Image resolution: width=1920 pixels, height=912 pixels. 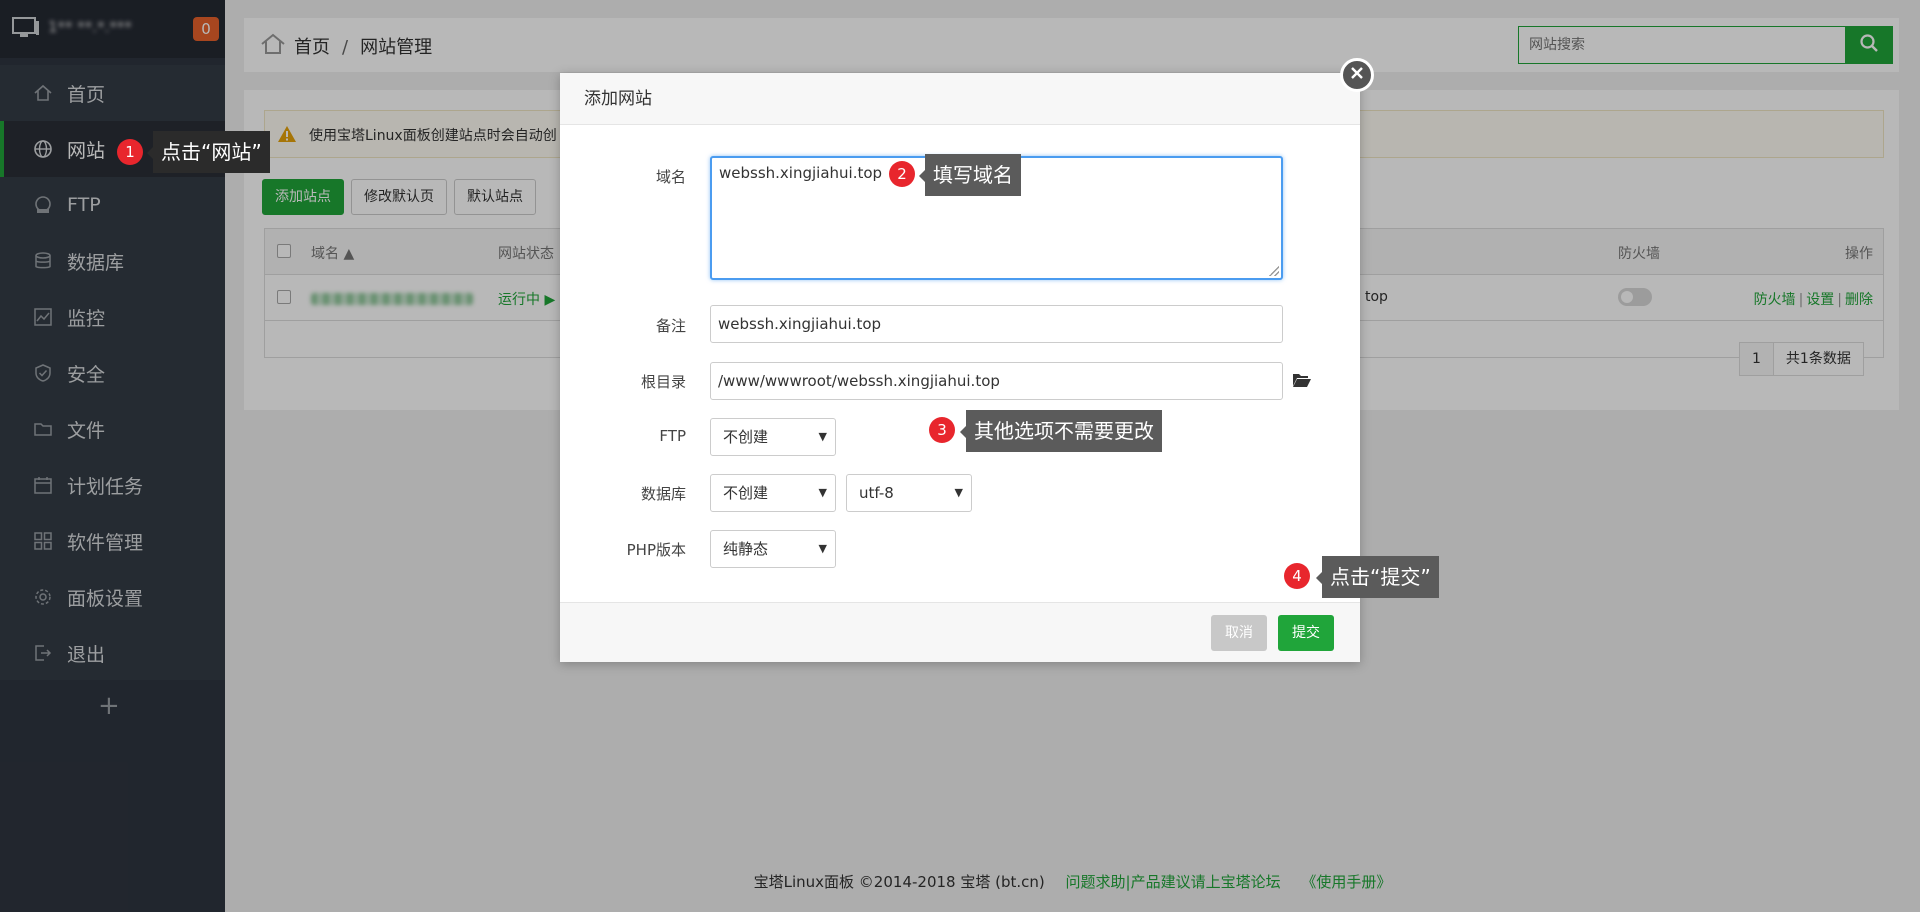 I want to click on ftp-label: FTP, so click(x=672, y=436).